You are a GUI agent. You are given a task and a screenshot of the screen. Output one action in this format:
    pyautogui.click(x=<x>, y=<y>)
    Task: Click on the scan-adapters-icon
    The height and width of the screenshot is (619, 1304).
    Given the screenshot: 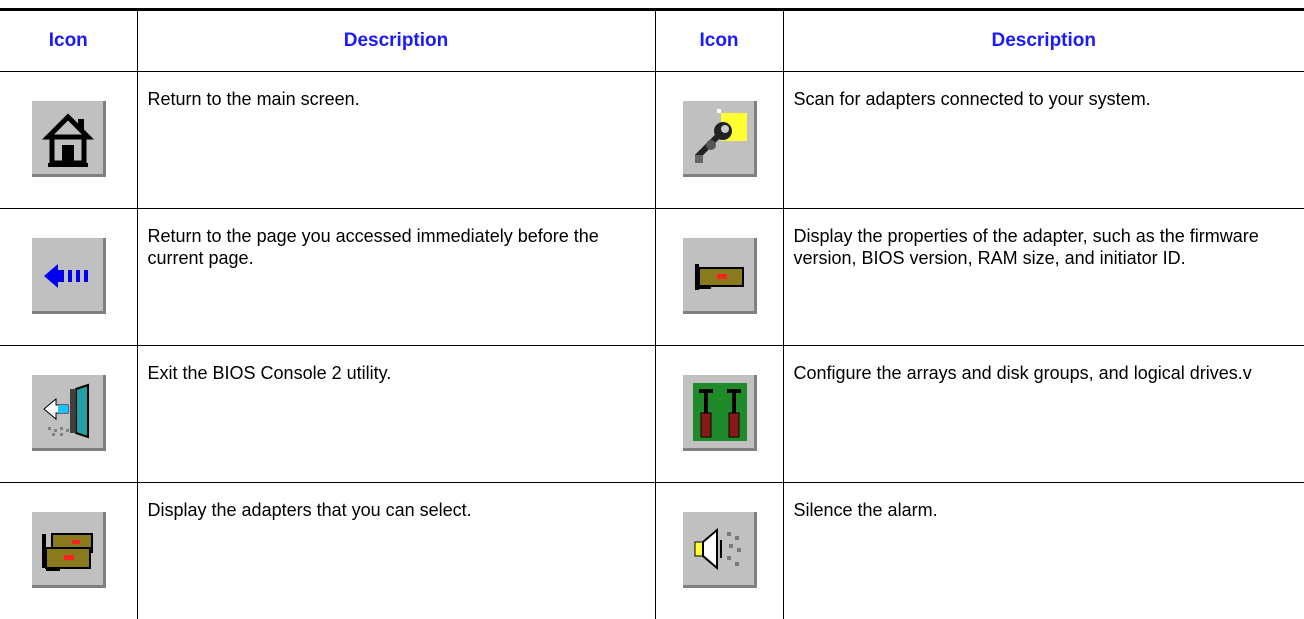 What is the action you would take?
    pyautogui.click(x=719, y=138)
    